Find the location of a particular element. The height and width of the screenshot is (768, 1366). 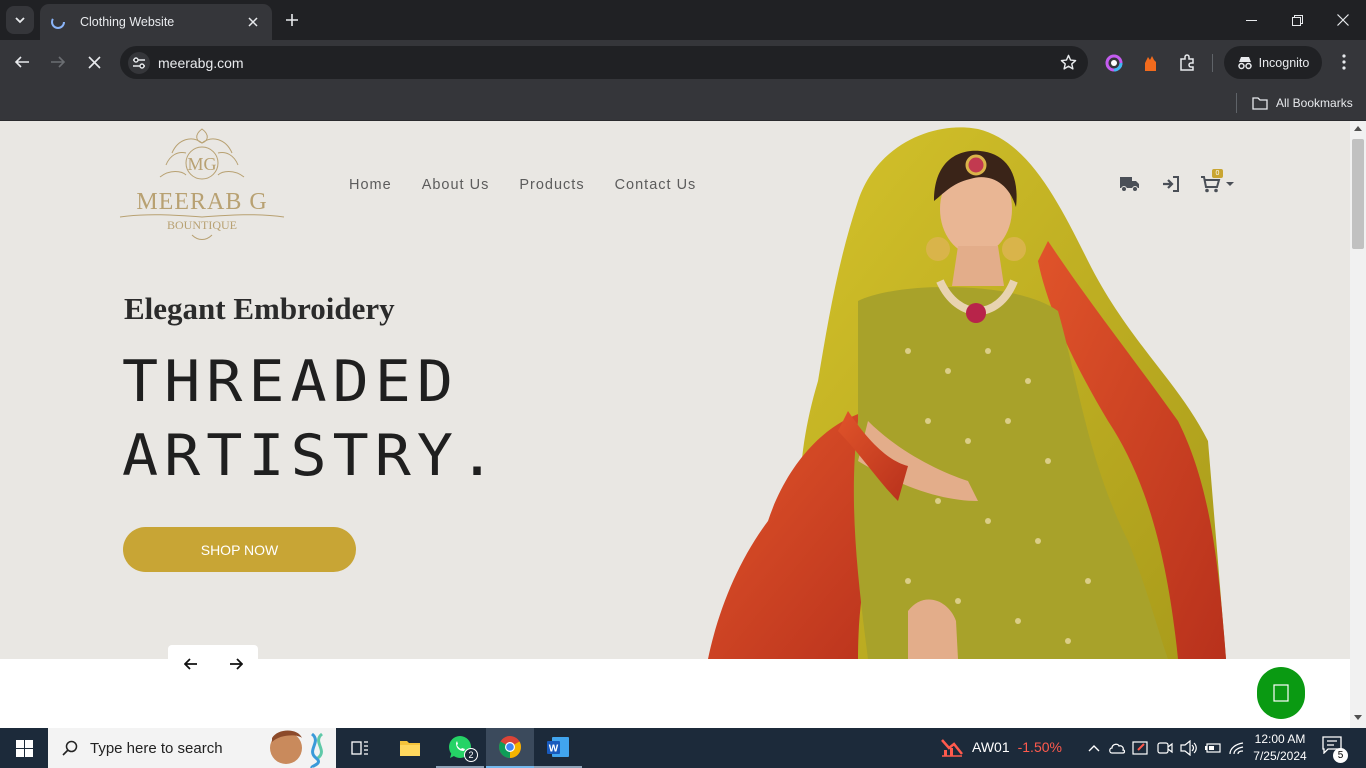

nav-home: Home is located at coordinates (370, 185).